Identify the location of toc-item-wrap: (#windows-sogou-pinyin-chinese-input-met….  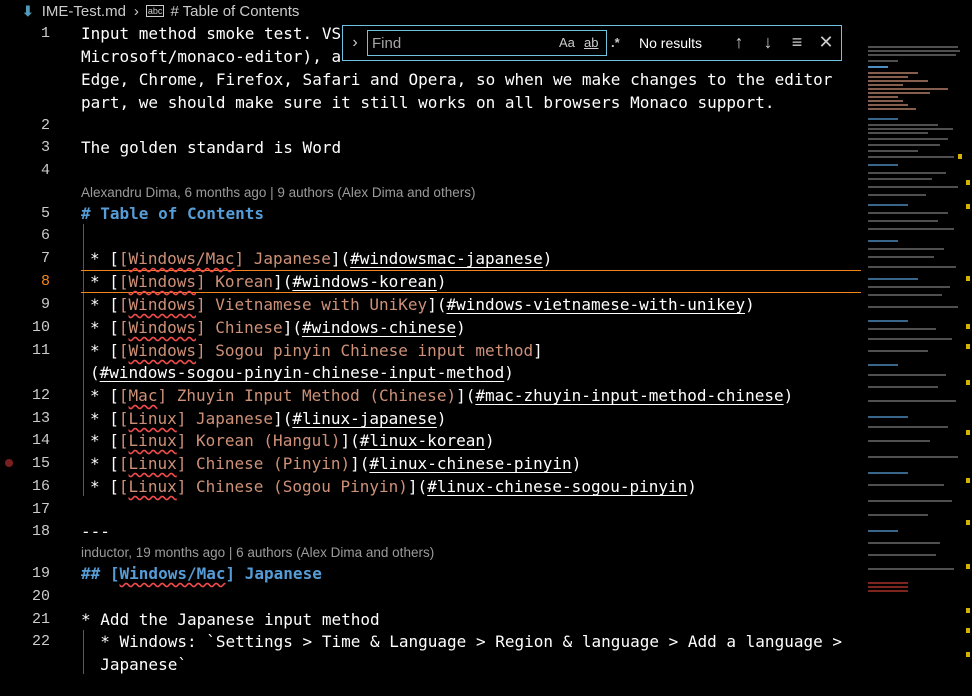
(302, 372).